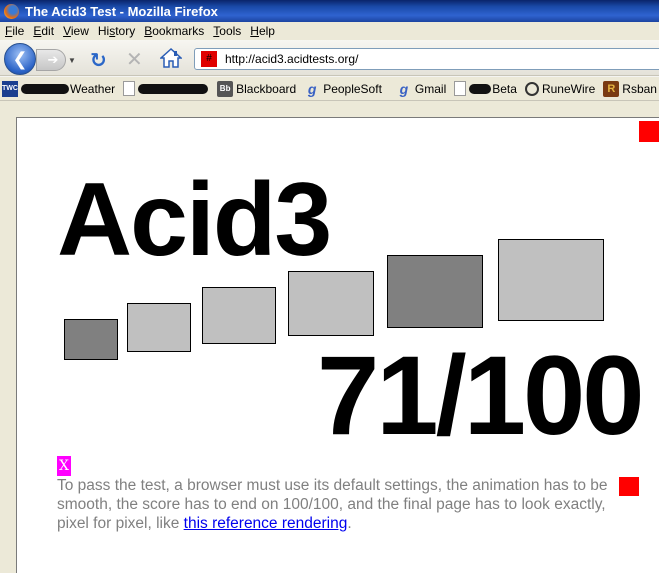  Describe the element at coordinates (630, 88) in the screenshot. I see `bookmark-rsbandb: R Rsban` at that location.